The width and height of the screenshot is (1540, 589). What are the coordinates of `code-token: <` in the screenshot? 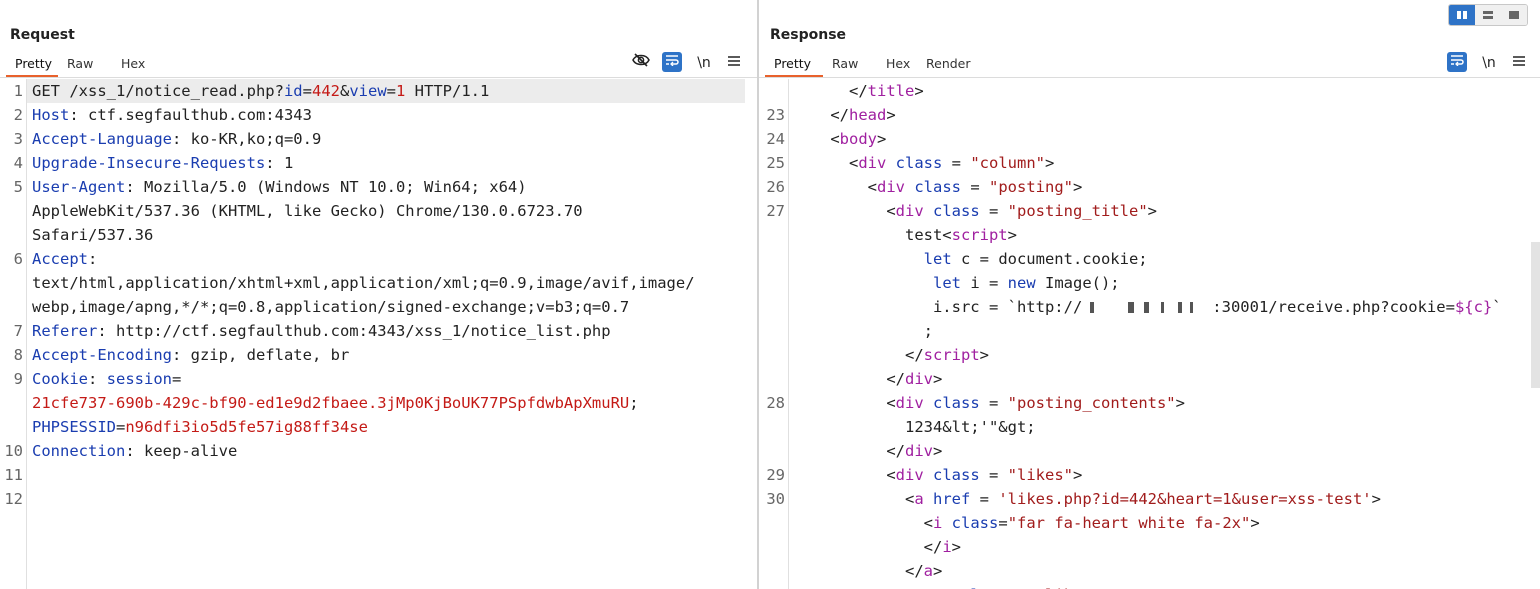 It's located at (816, 139).